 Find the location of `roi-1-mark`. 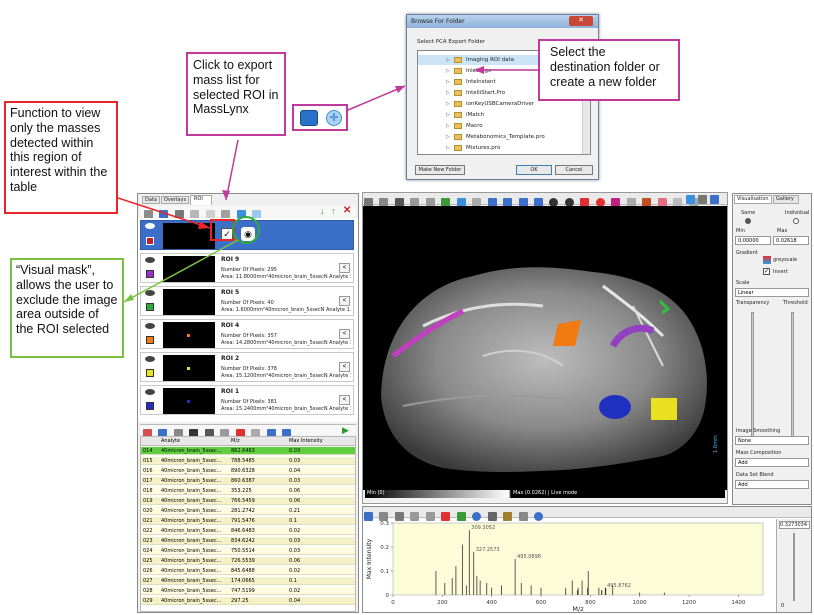

roi-1-mark is located at coordinates (615, 407).